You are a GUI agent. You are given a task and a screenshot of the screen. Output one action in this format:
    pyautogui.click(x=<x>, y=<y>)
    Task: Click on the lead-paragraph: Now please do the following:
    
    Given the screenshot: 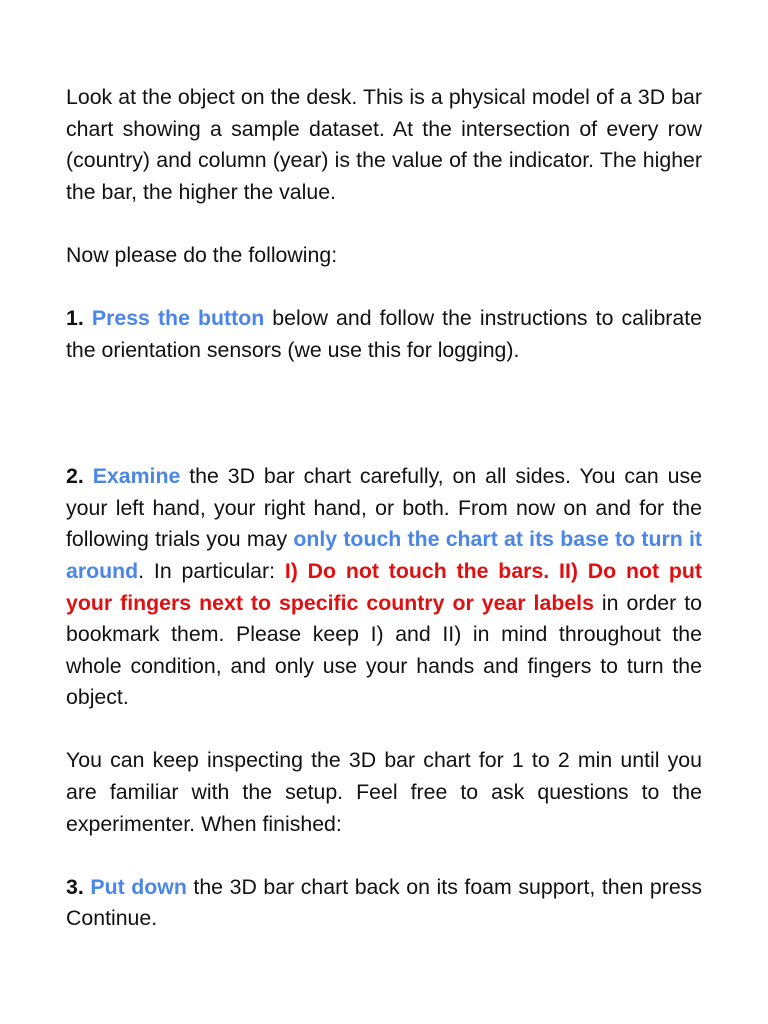 What is the action you would take?
    pyautogui.click(x=384, y=256)
    